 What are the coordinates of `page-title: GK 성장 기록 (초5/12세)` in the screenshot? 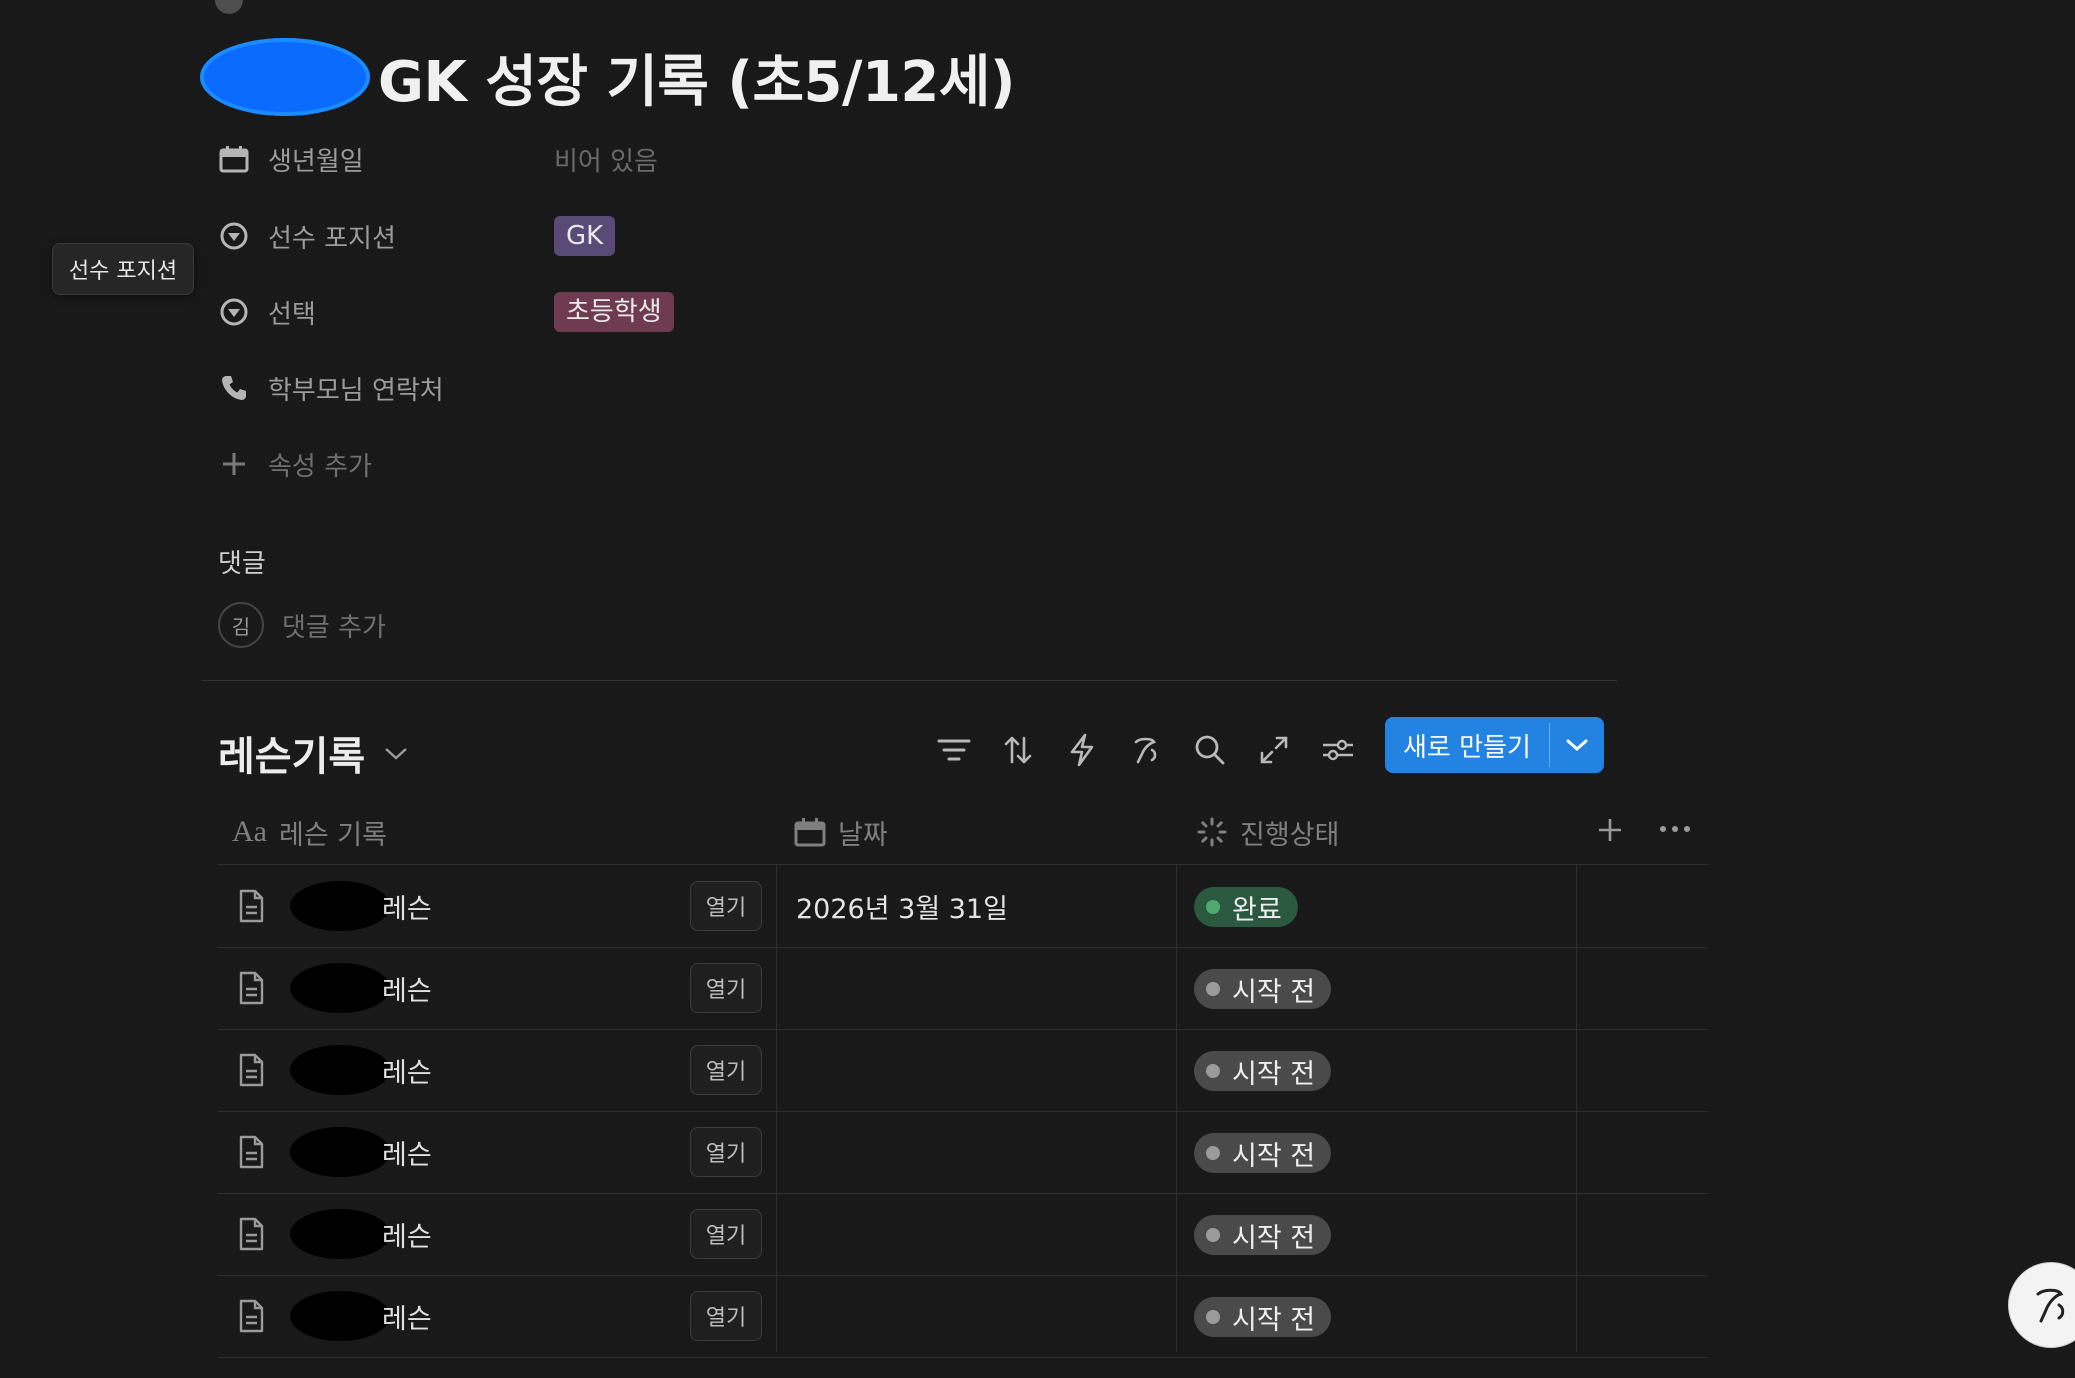 It's located at (697, 77).